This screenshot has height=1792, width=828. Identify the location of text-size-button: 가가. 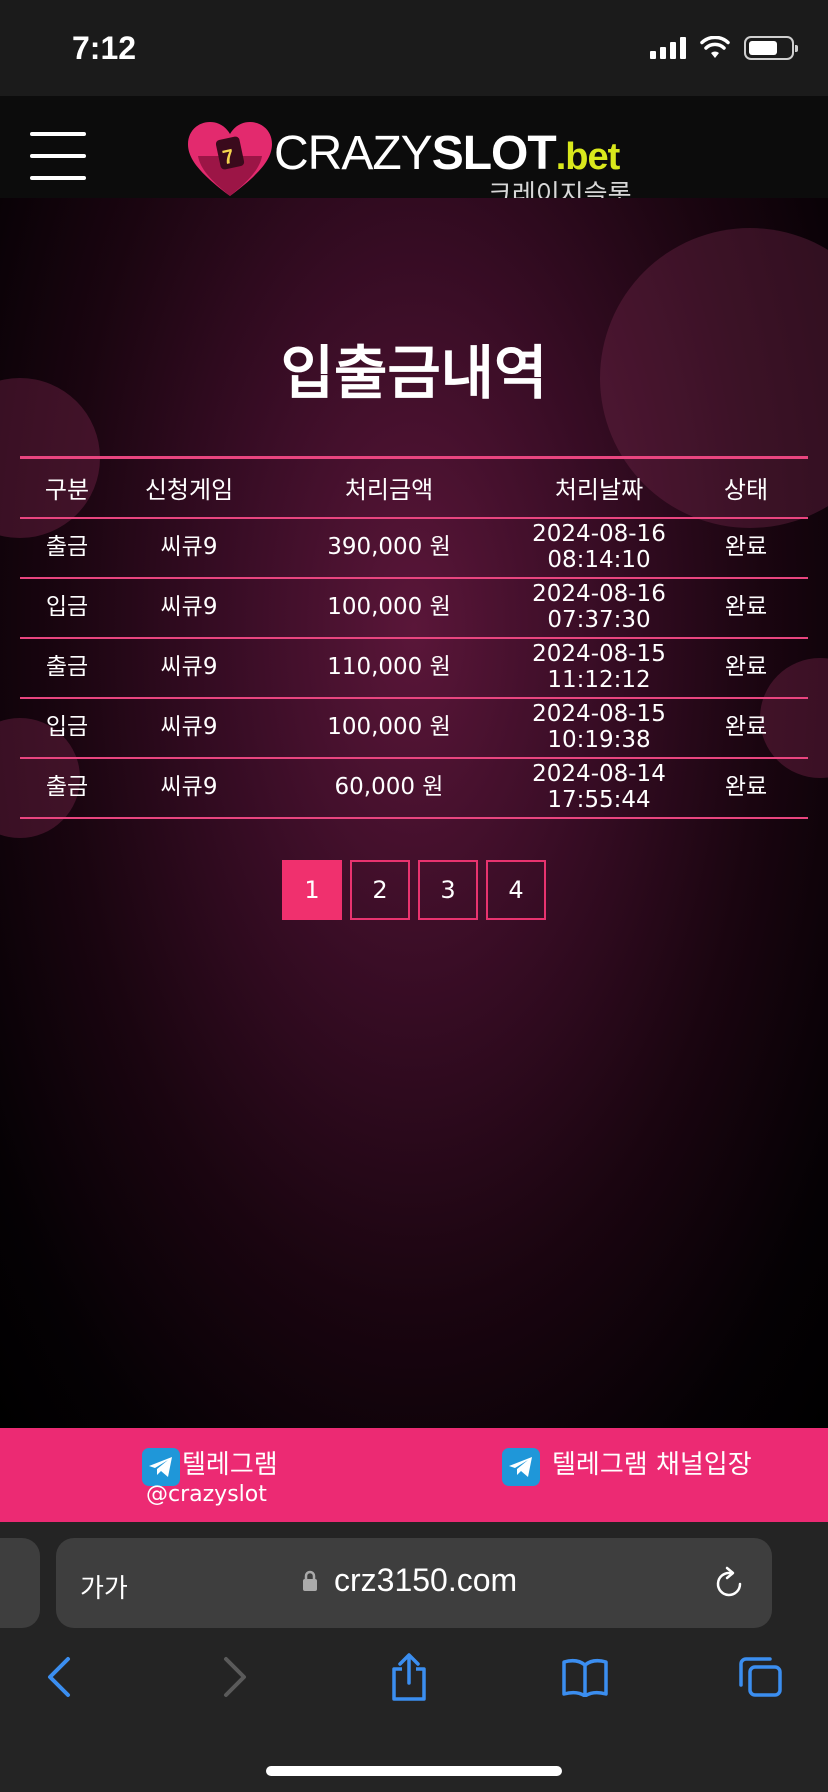
(104, 1586).